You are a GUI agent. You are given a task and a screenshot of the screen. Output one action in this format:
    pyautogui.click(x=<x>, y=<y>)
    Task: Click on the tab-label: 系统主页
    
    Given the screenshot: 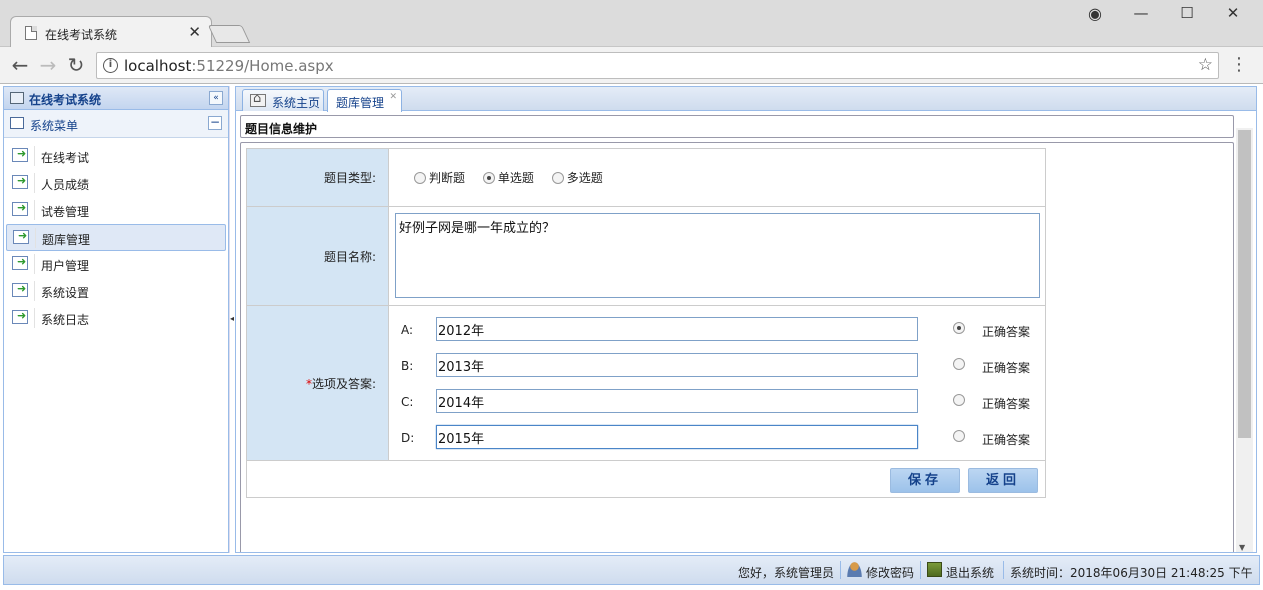 What is the action you would take?
    pyautogui.click(x=296, y=103)
    